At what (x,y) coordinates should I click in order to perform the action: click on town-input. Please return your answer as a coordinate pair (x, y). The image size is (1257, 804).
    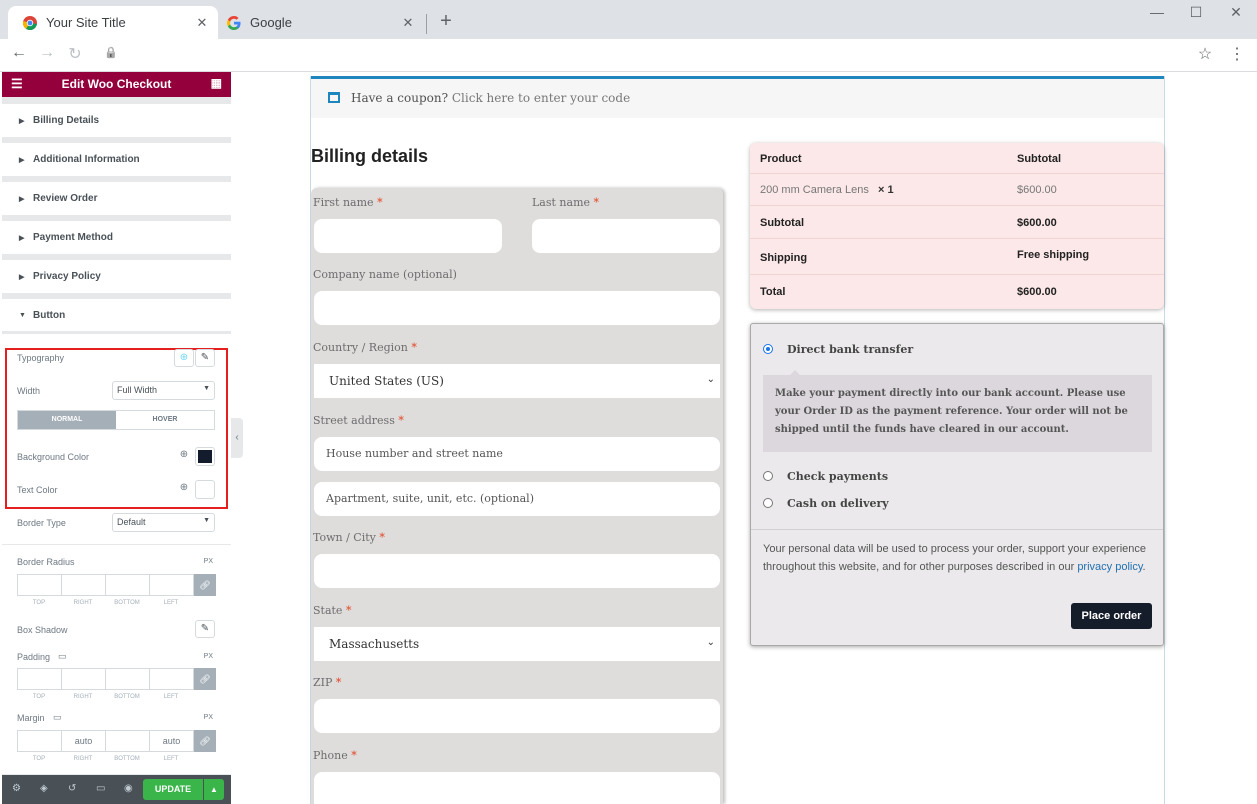
    Looking at the image, I should click on (517, 571).